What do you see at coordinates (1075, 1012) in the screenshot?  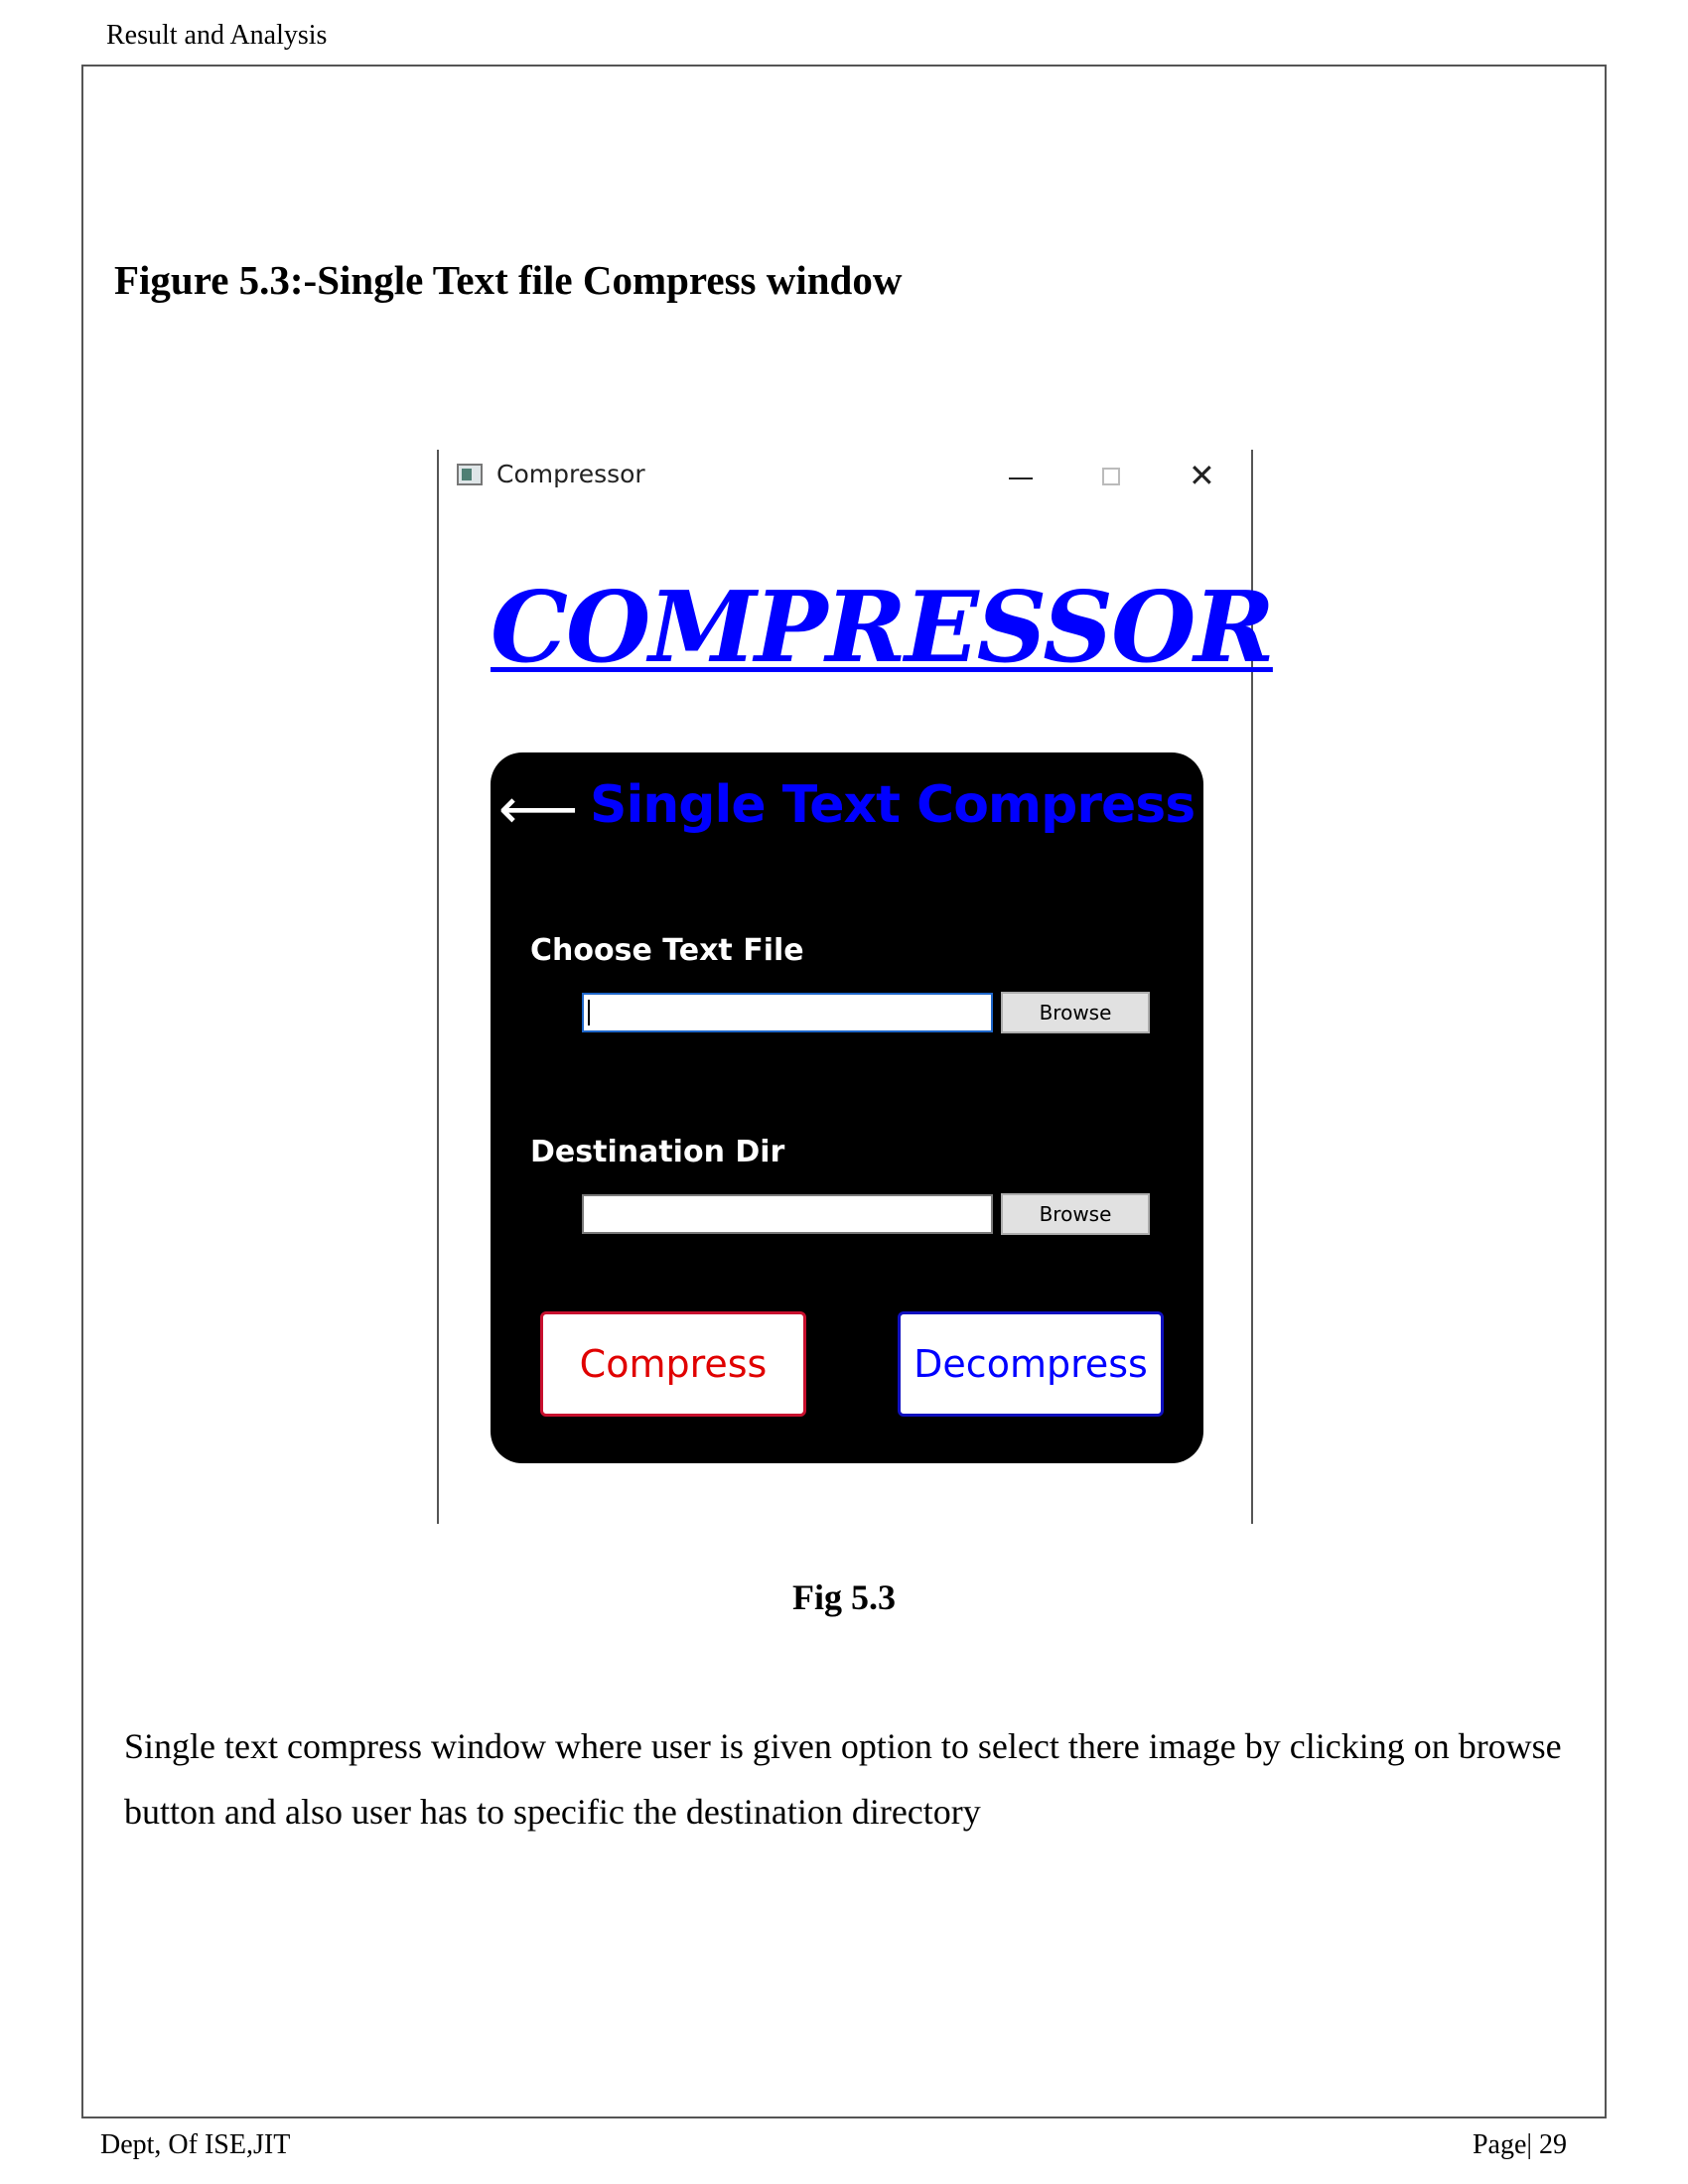 I see `browse-file-button: Browse` at bounding box center [1075, 1012].